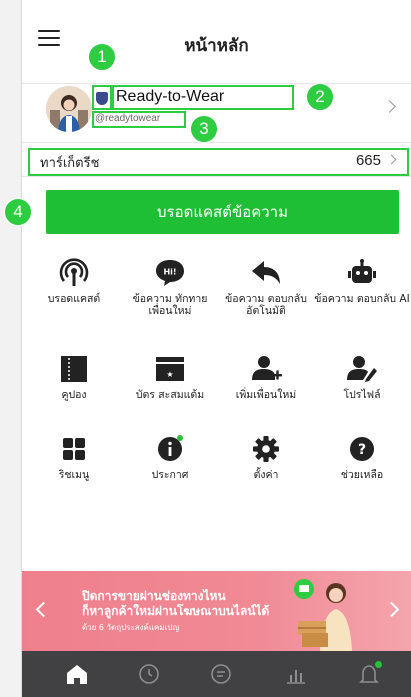 The image size is (411, 697). What do you see at coordinates (180, 438) in the screenshot?
I see `new-indicator-dot` at bounding box center [180, 438].